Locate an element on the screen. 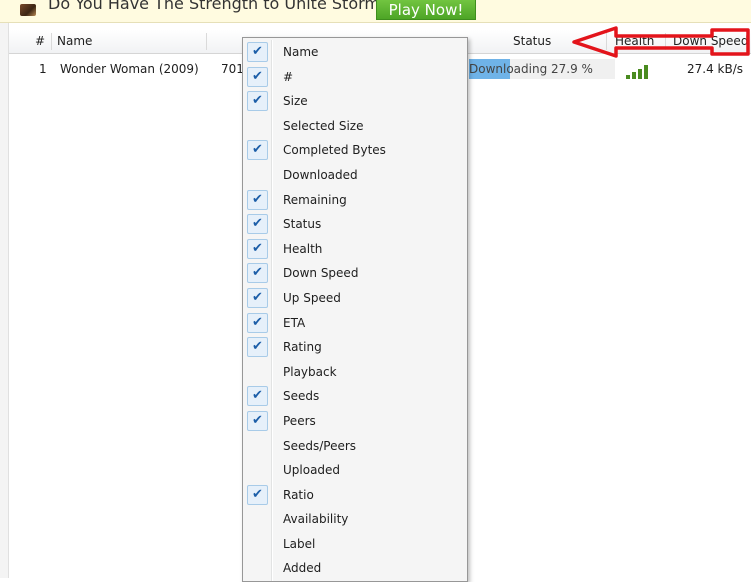 The image size is (751, 582). menu-item-label: Rating is located at coordinates (302, 347).